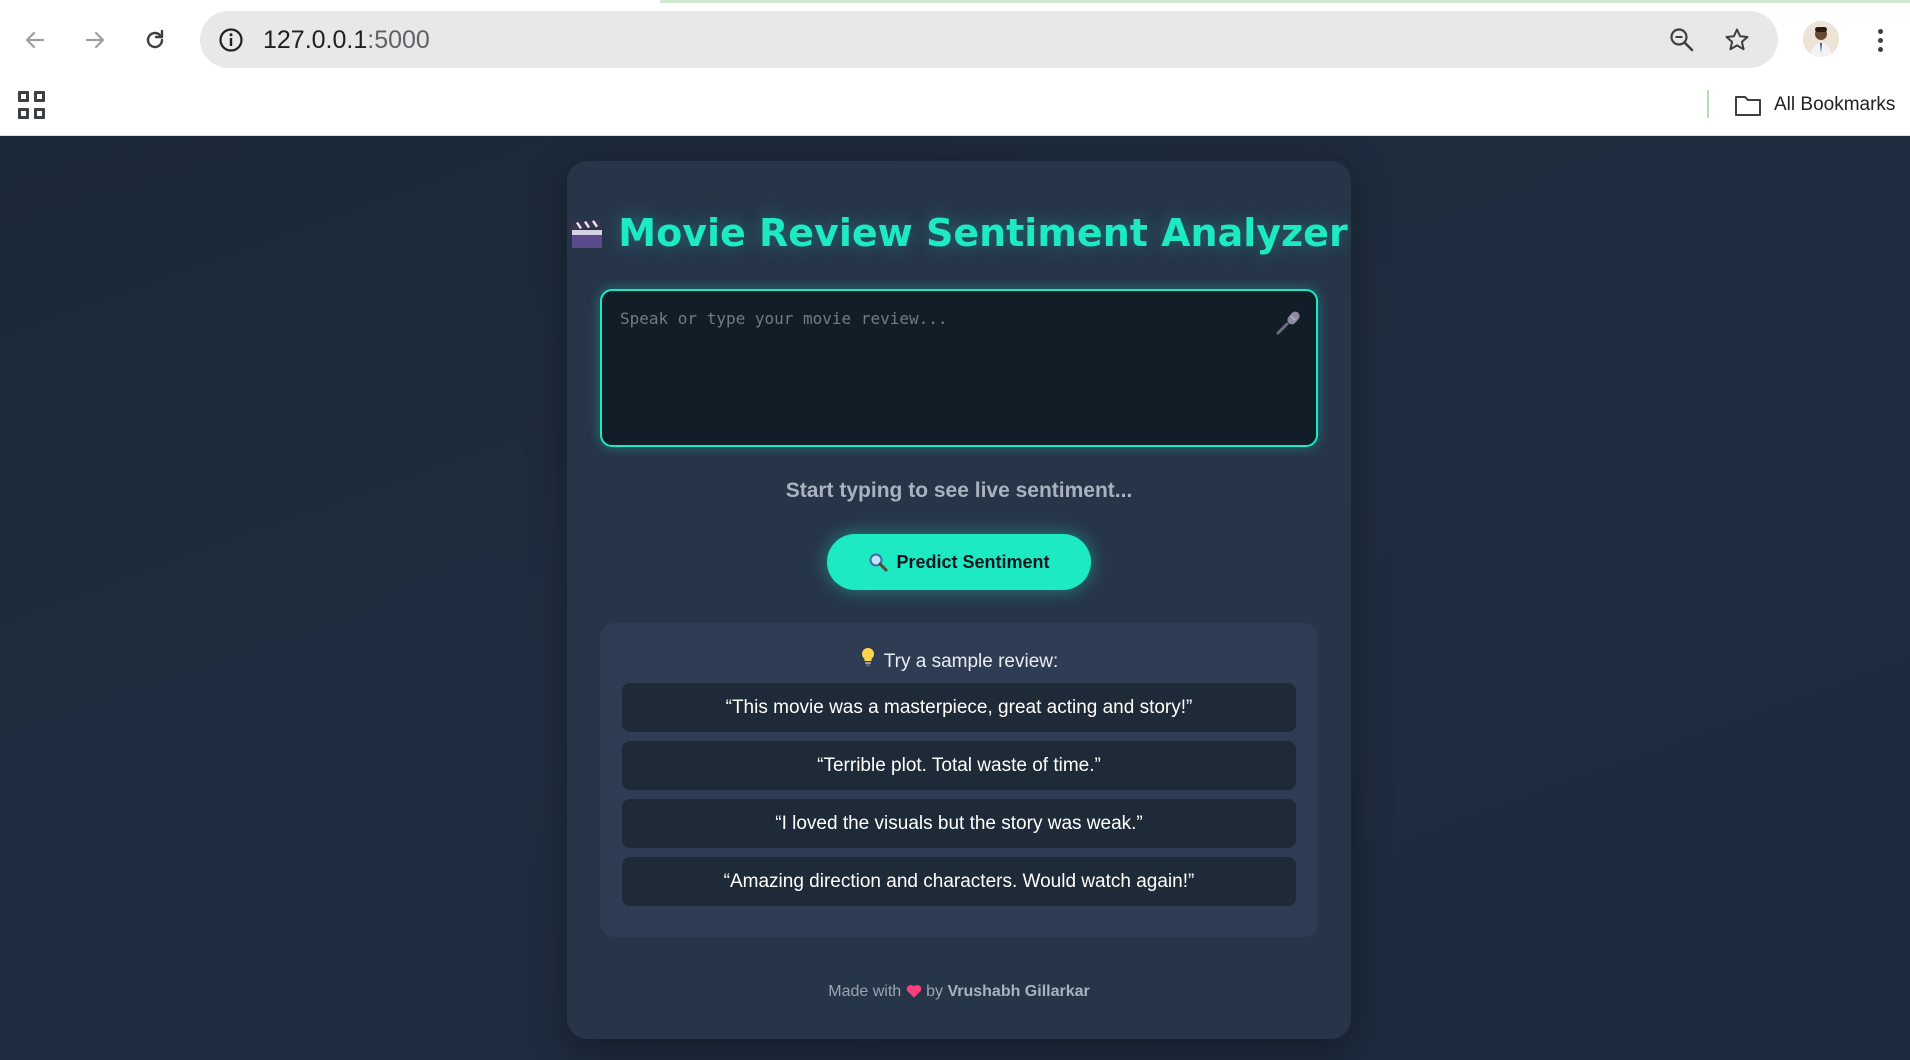 This screenshot has height=1060, width=1910. I want to click on star-icon, so click(1737, 39).